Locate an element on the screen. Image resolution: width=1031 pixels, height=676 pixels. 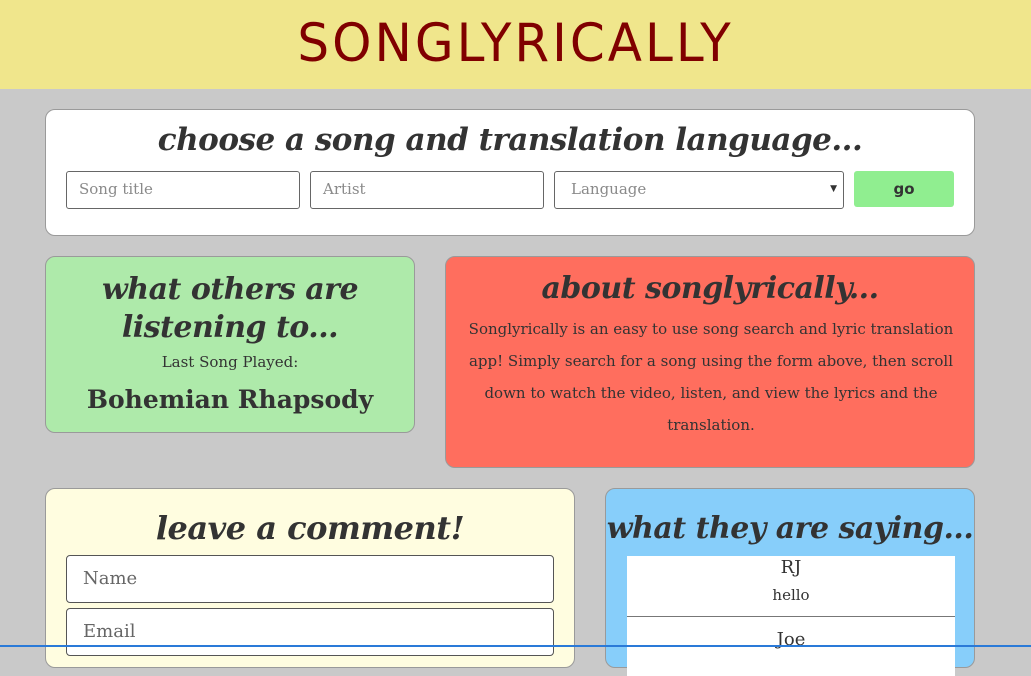
last-song-label: Last Song Played: is located at coordinates (230, 362).